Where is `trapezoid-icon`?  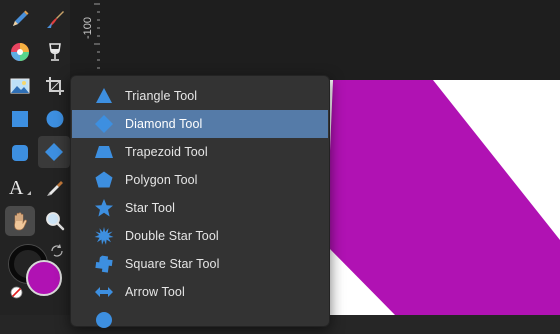 trapezoid-icon is located at coordinates (104, 152).